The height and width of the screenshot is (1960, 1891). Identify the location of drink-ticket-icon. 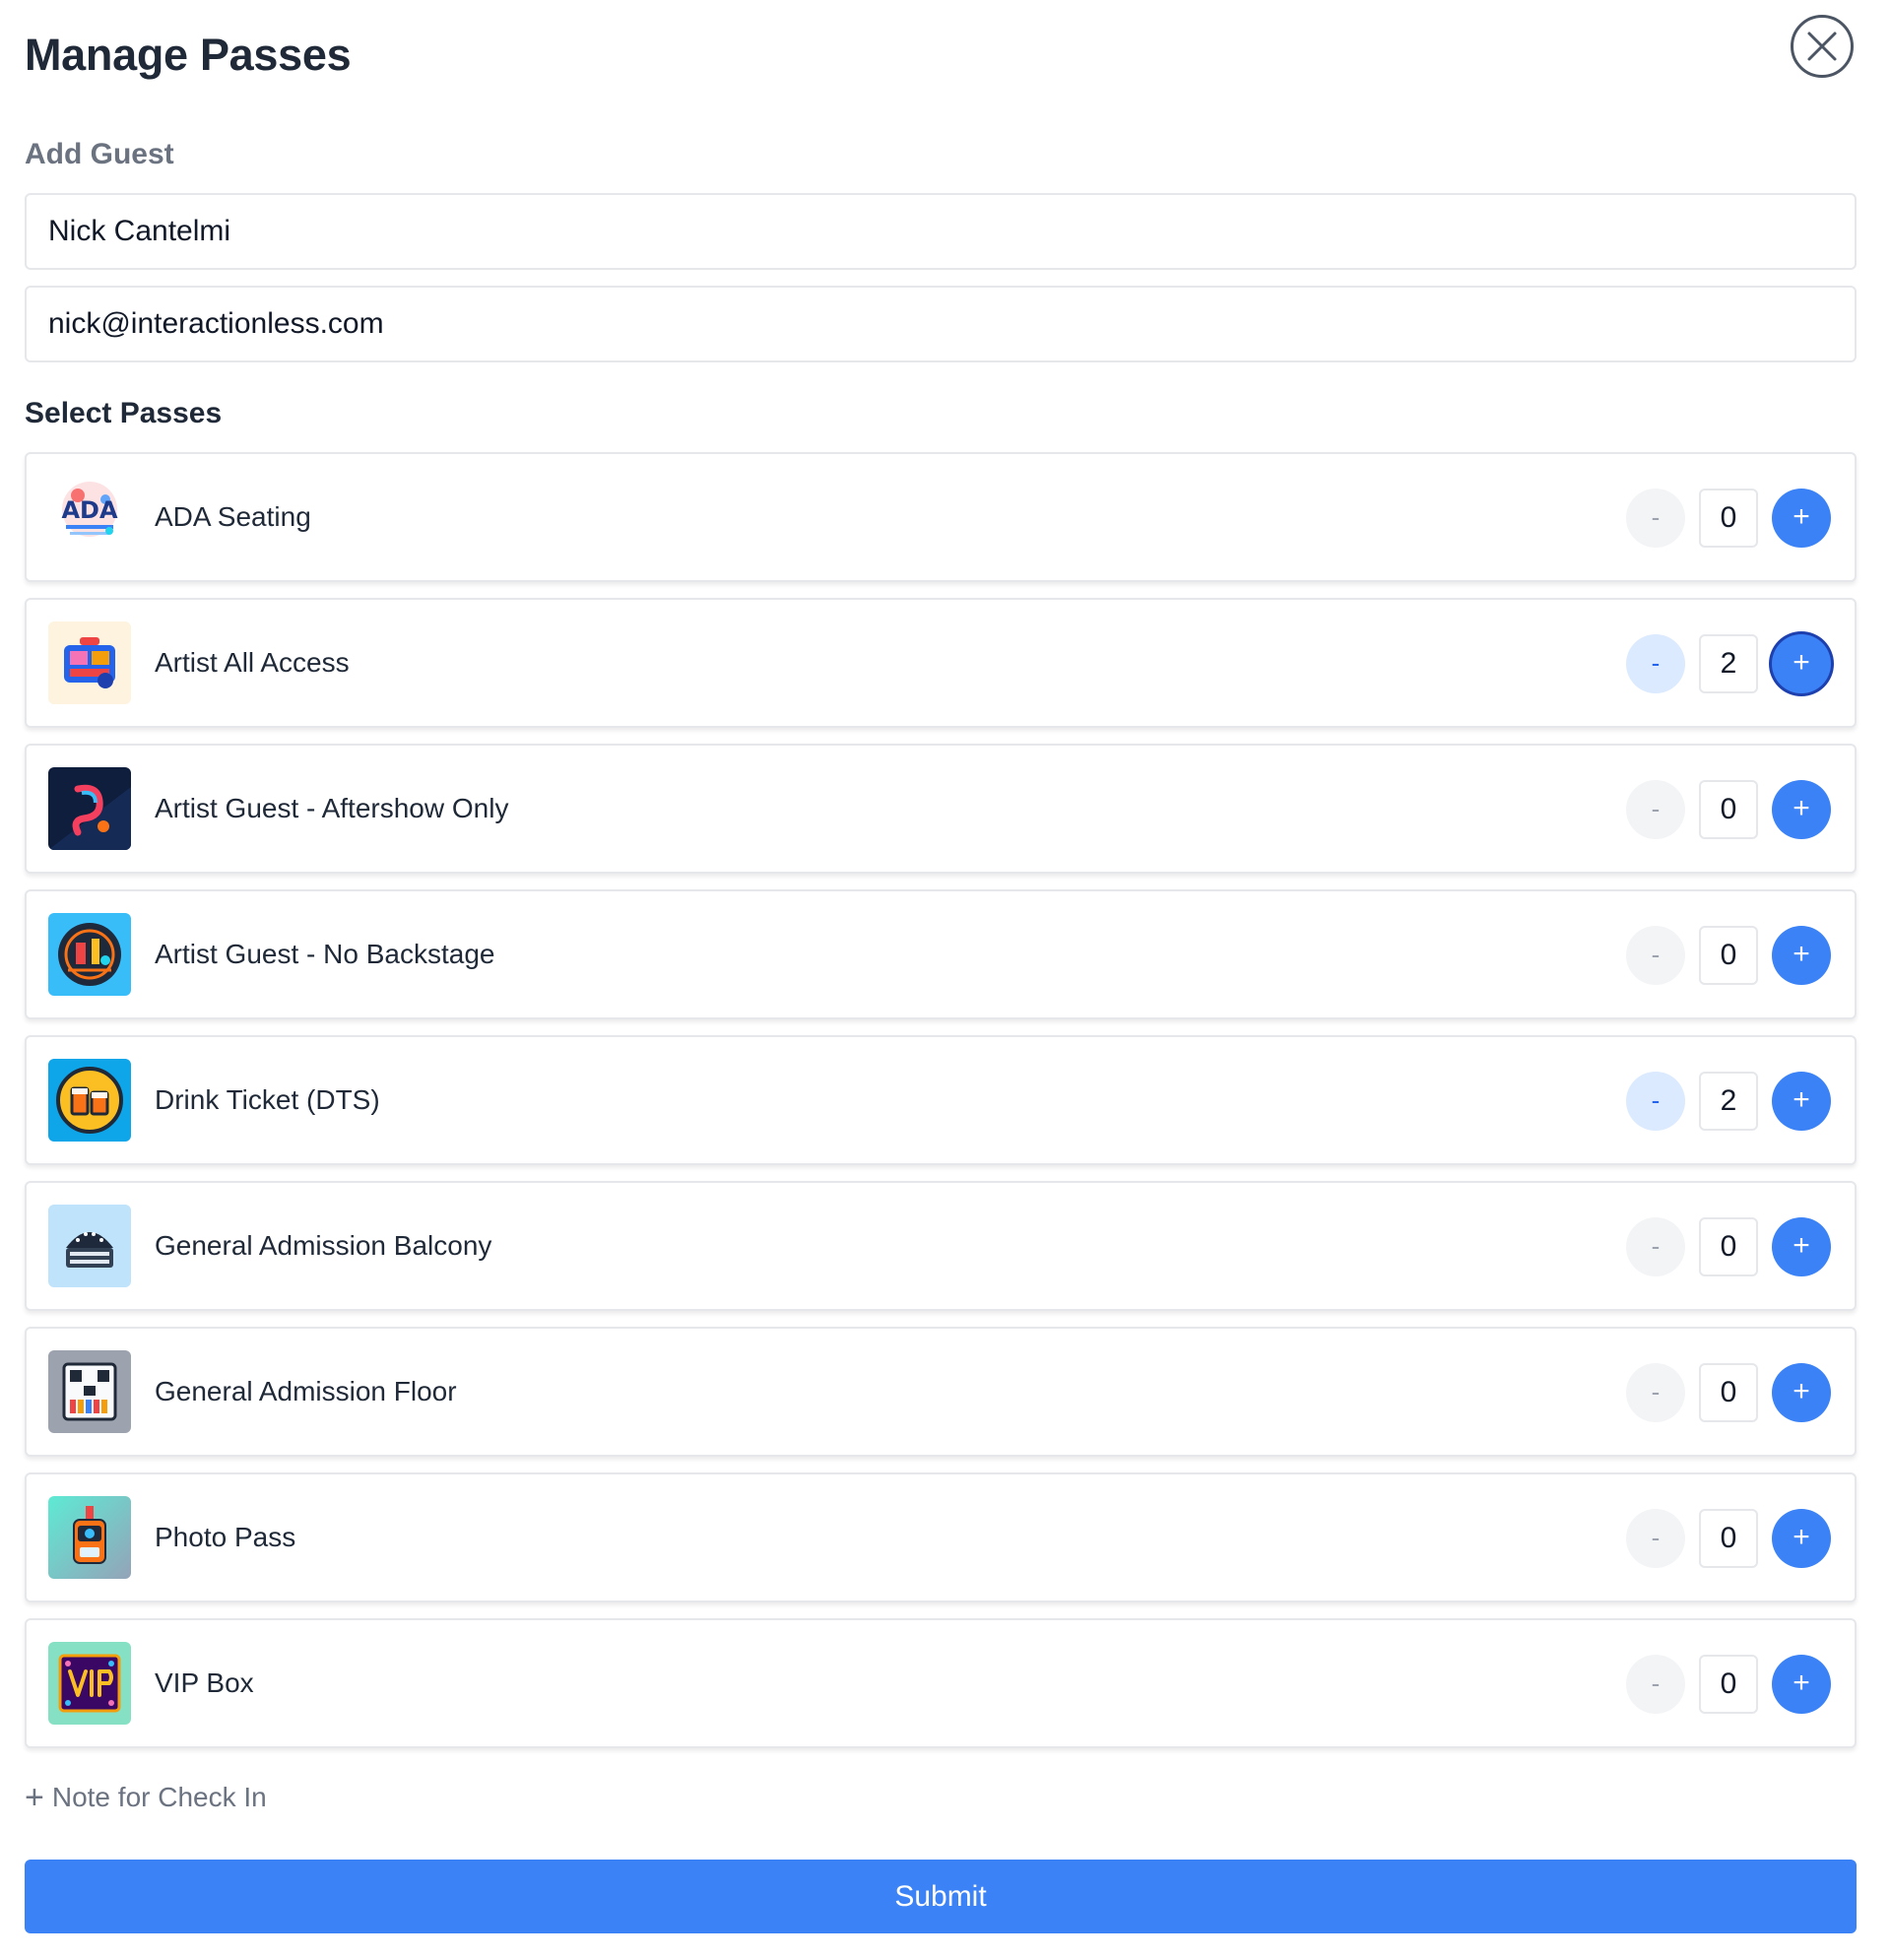
(89, 1101).